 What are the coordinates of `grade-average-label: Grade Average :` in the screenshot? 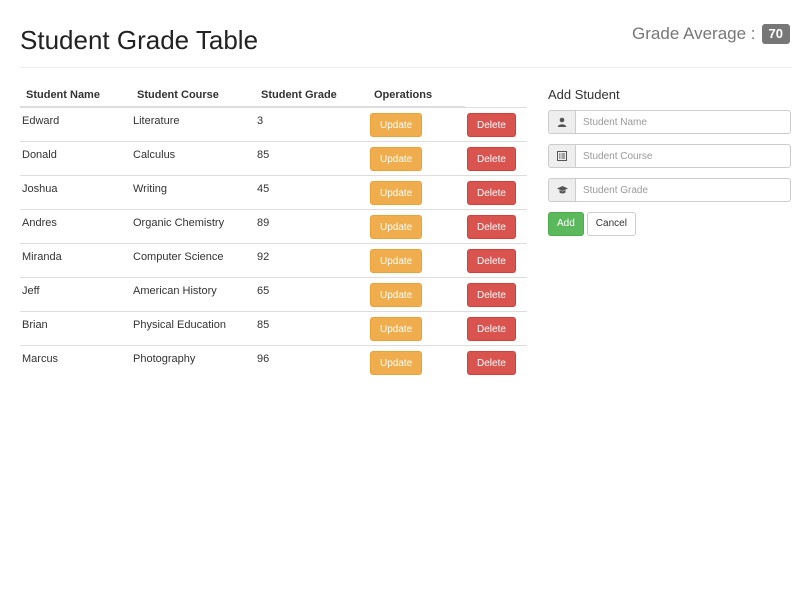 It's located at (694, 33).